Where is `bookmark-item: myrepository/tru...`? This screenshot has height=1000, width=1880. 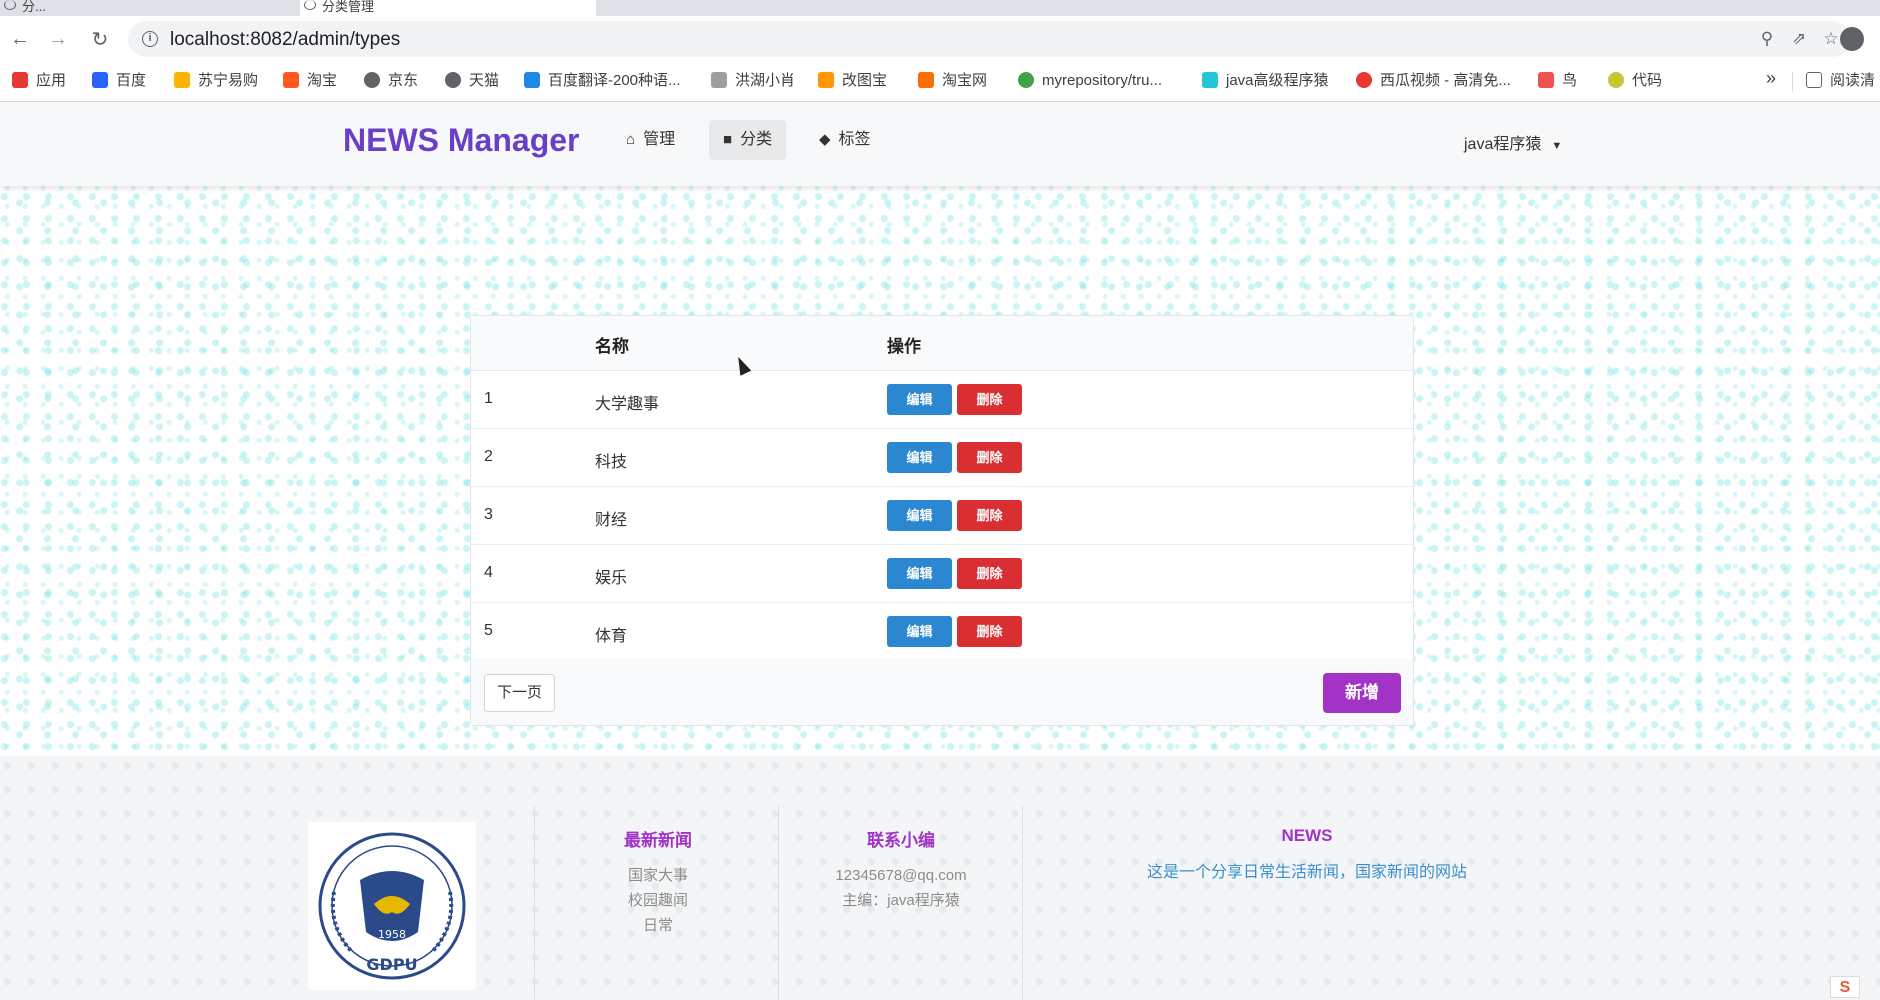
bookmark-item: myrepository/tru... is located at coordinates (1090, 81).